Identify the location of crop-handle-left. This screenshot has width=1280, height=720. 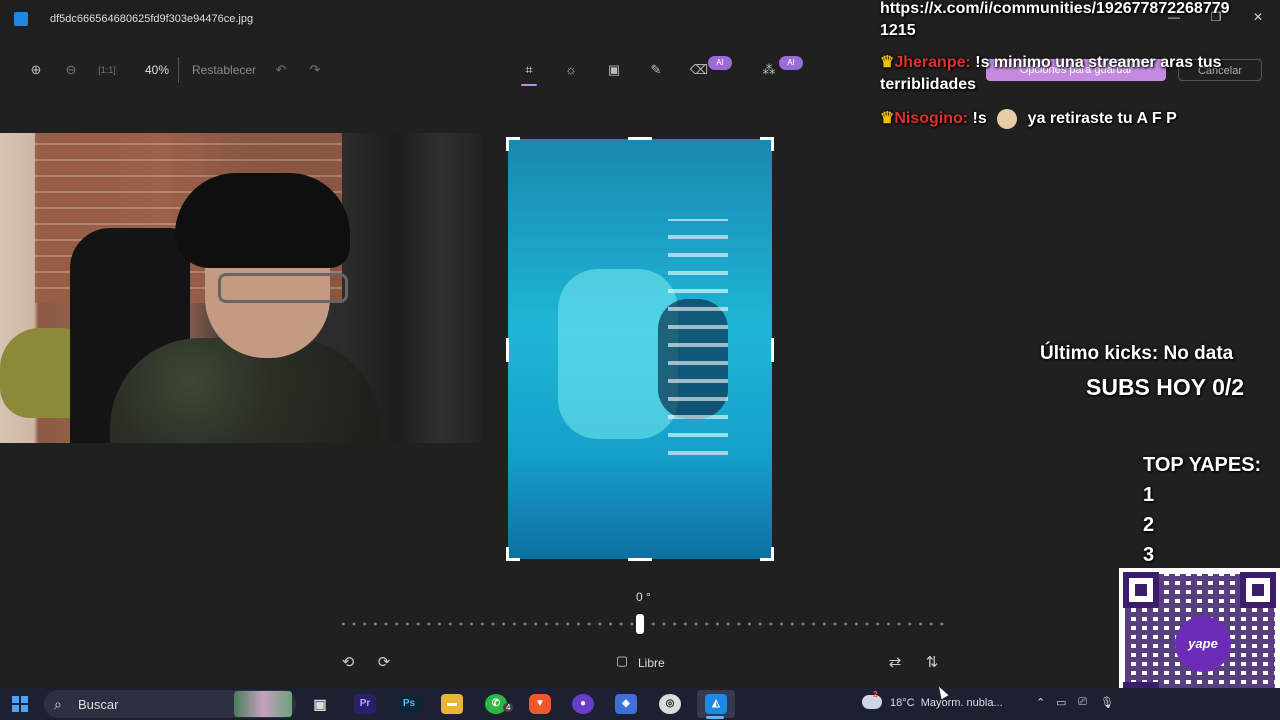
(507, 350).